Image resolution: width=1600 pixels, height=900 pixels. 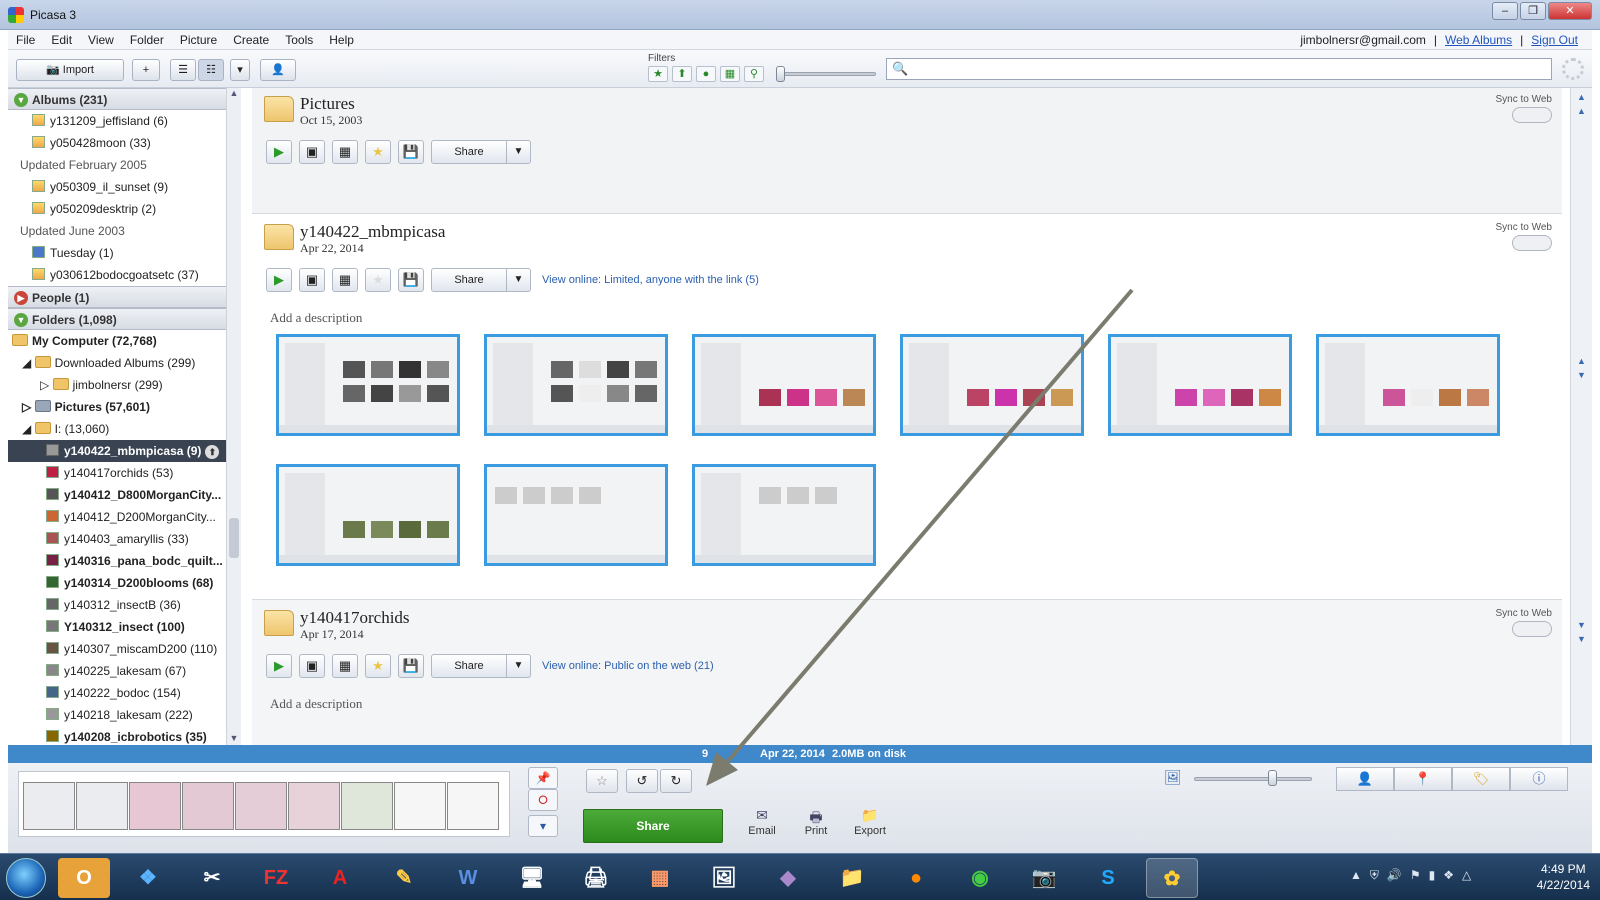 I want to click on list-view-button: ☰, so click(x=183, y=70).